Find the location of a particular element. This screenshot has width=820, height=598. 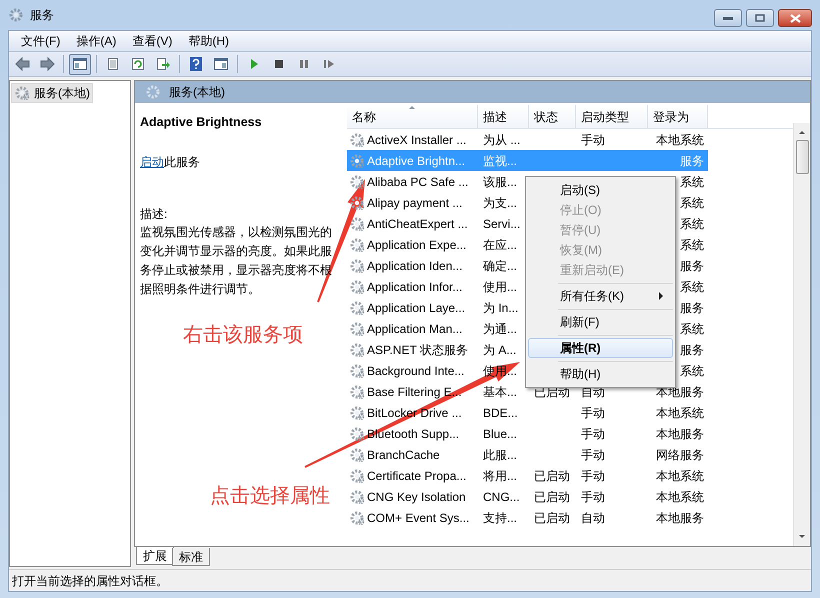

start-link: 启动 is located at coordinates (152, 161).